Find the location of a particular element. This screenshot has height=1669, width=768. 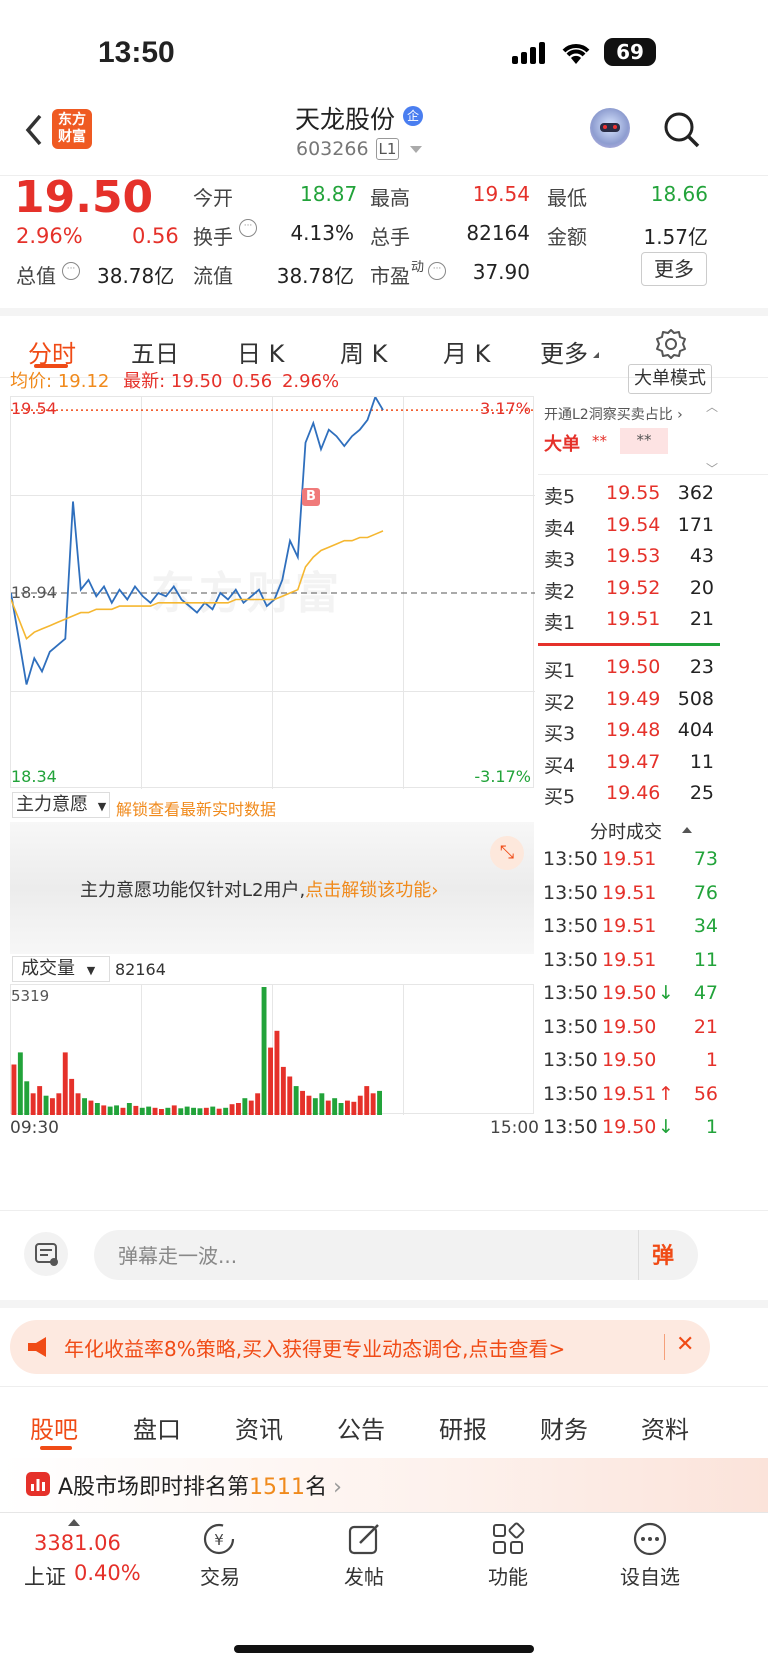

volume-chart: 5319 is located at coordinates (272, 1049).